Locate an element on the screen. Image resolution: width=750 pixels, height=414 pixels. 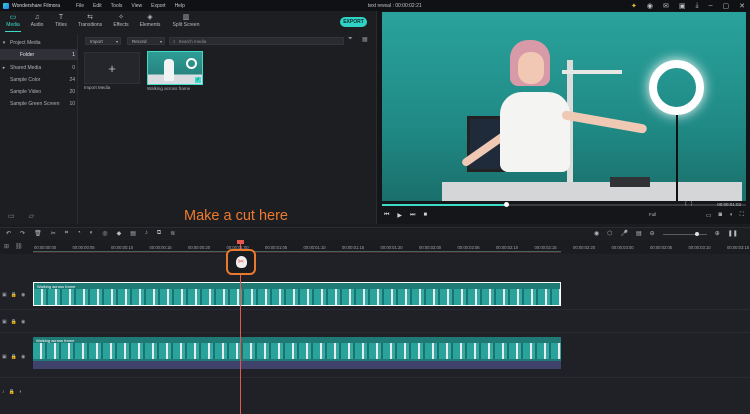
clip-audio-waveform is located at coordinates (297, 365).